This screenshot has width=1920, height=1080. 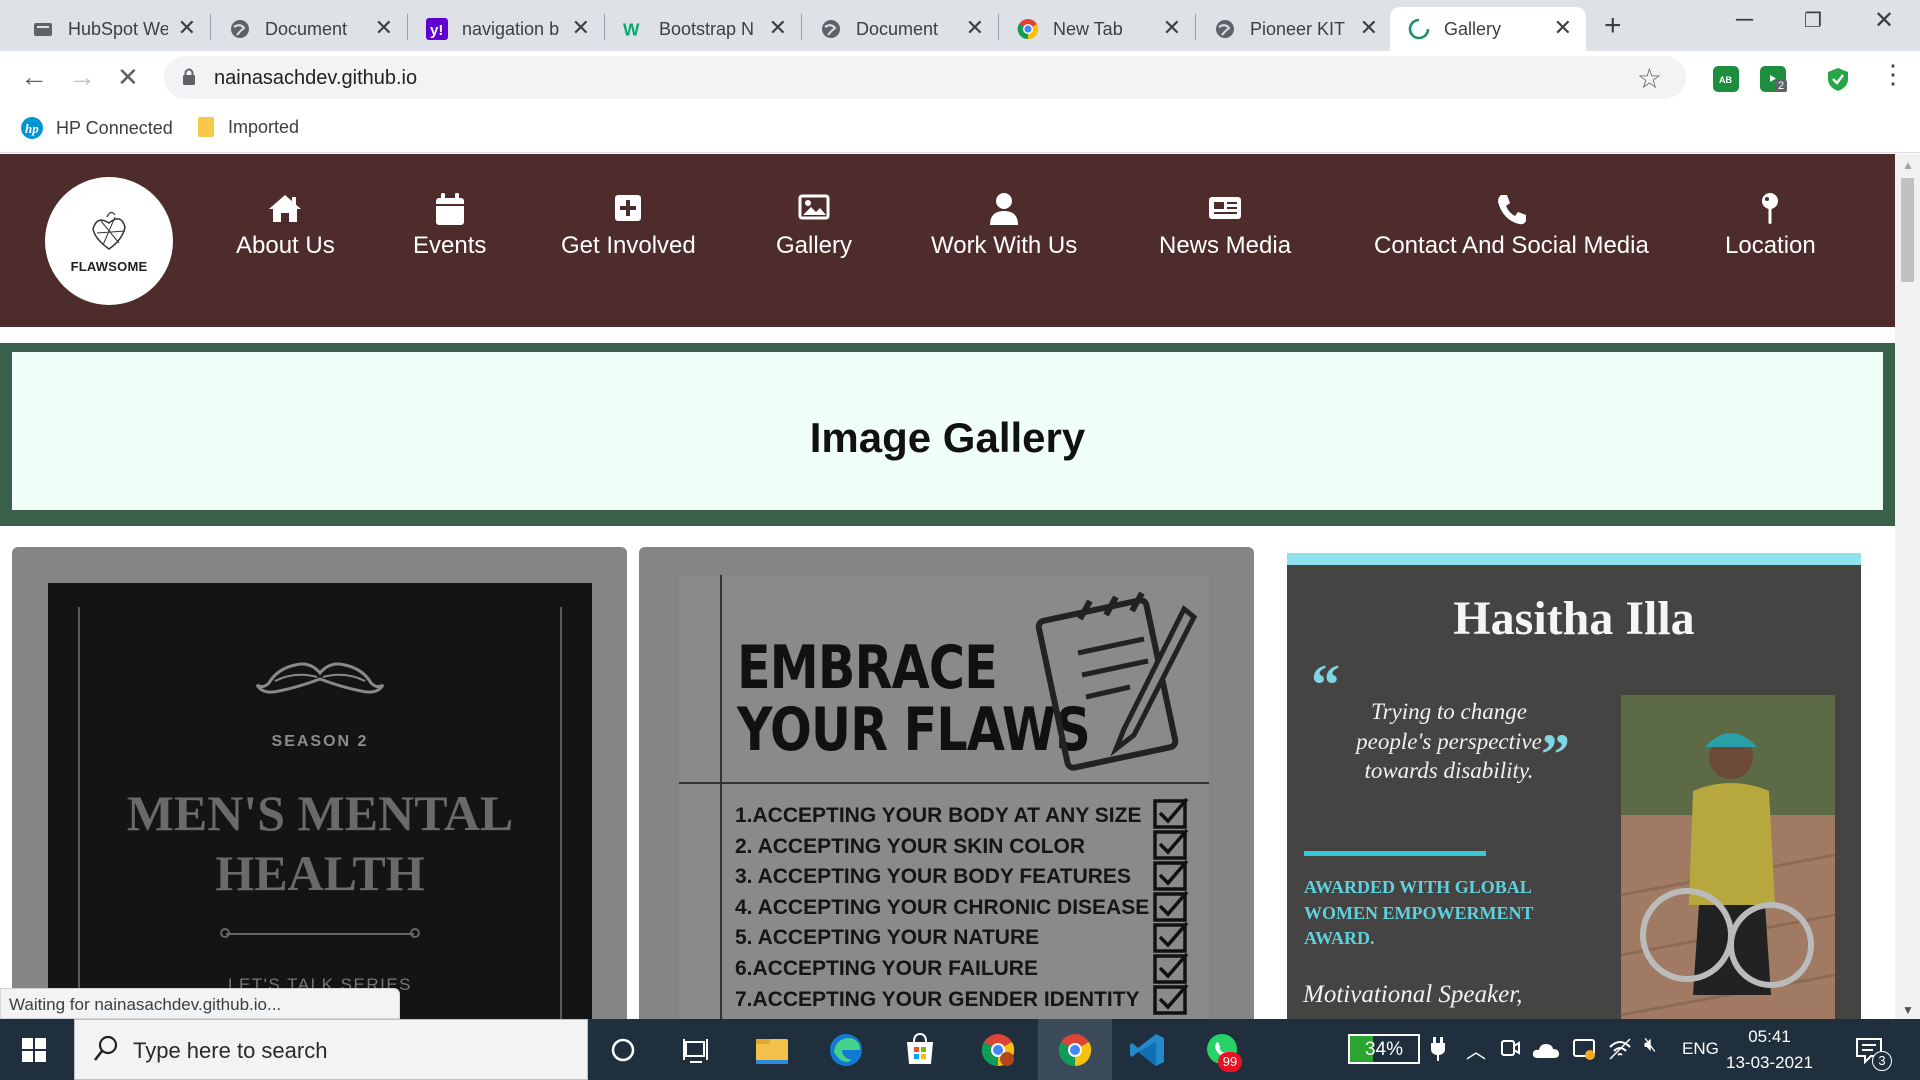 I want to click on flawsome-logo: FLAWSOME, so click(x=109, y=241).